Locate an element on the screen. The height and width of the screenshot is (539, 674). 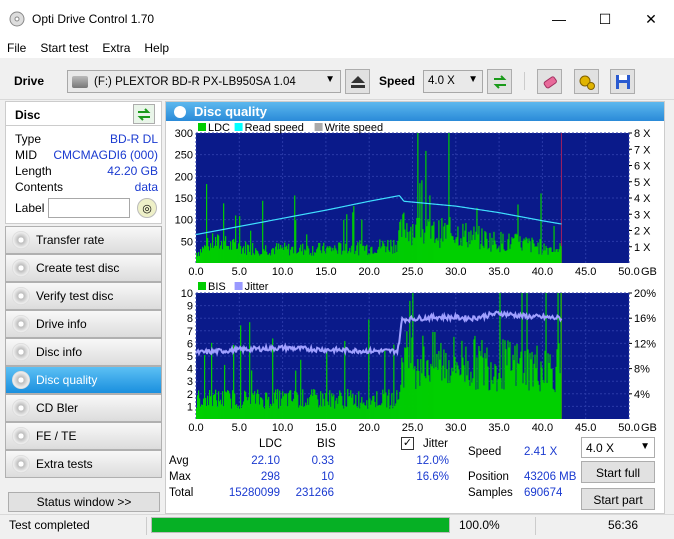
status-window-button: Status window >> is located at coordinates (84, 502).